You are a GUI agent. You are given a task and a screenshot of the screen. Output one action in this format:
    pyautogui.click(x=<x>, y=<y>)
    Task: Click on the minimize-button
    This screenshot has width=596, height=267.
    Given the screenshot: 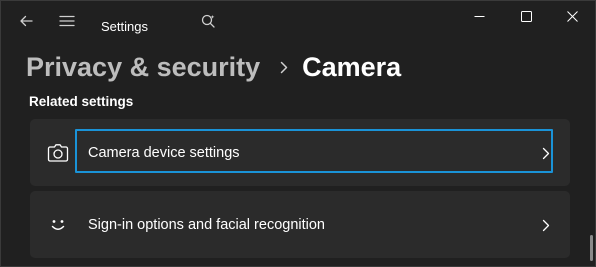 What is the action you would take?
    pyautogui.click(x=479, y=18)
    